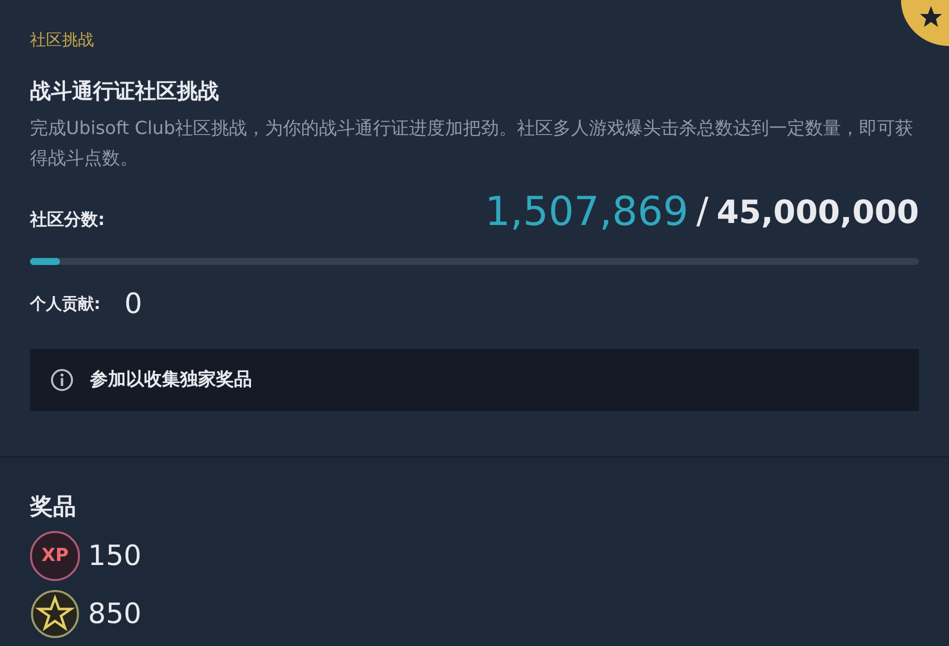 The width and height of the screenshot is (949, 646). What do you see at coordinates (125, 91) in the screenshot?
I see `challenge-title: 战斗通行证社区挑战` at bounding box center [125, 91].